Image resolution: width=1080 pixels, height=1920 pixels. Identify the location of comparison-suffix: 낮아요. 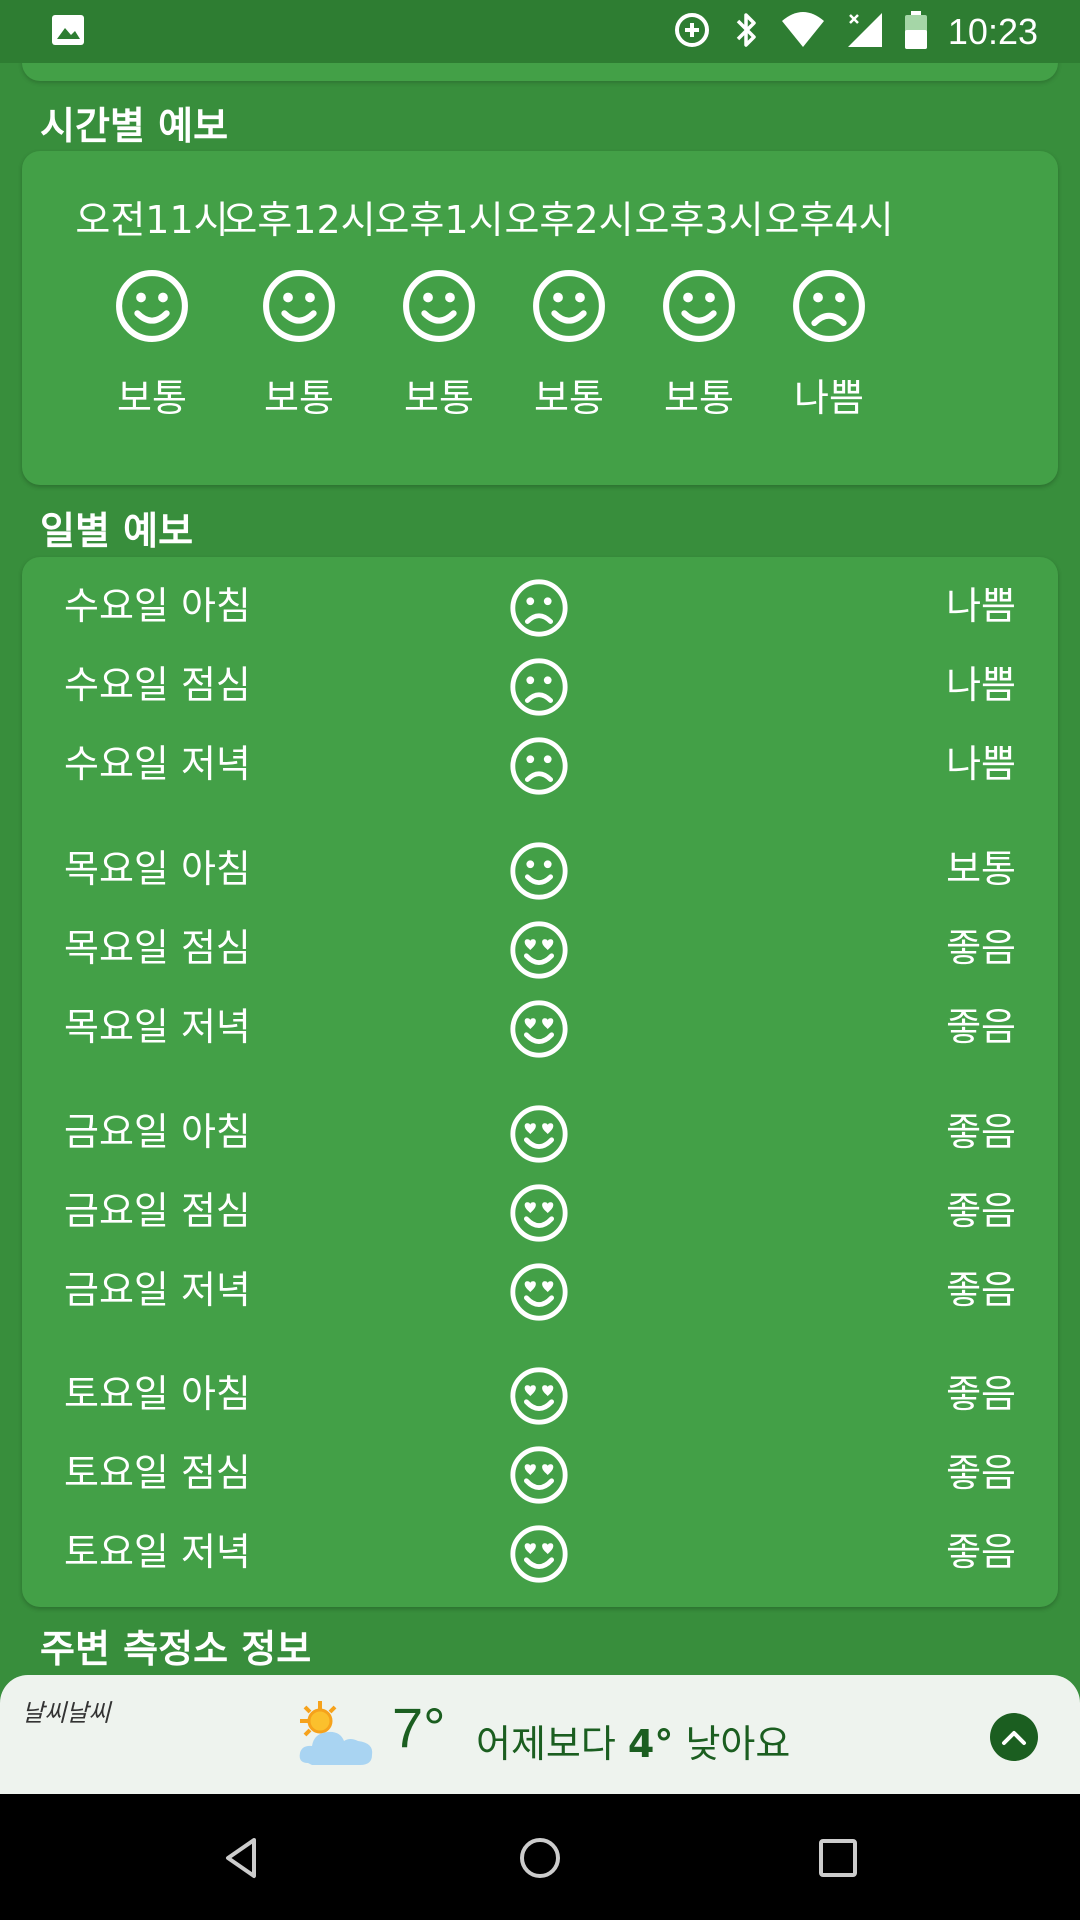
(732, 1744).